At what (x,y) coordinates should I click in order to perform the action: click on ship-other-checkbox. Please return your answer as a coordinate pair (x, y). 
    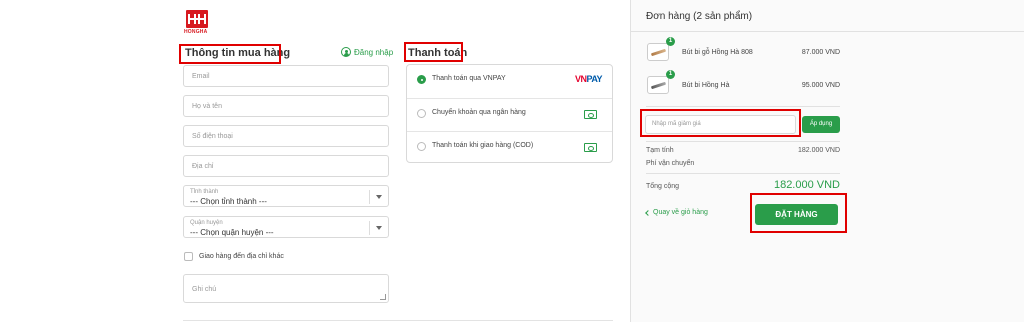
    Looking at the image, I should click on (188, 256).